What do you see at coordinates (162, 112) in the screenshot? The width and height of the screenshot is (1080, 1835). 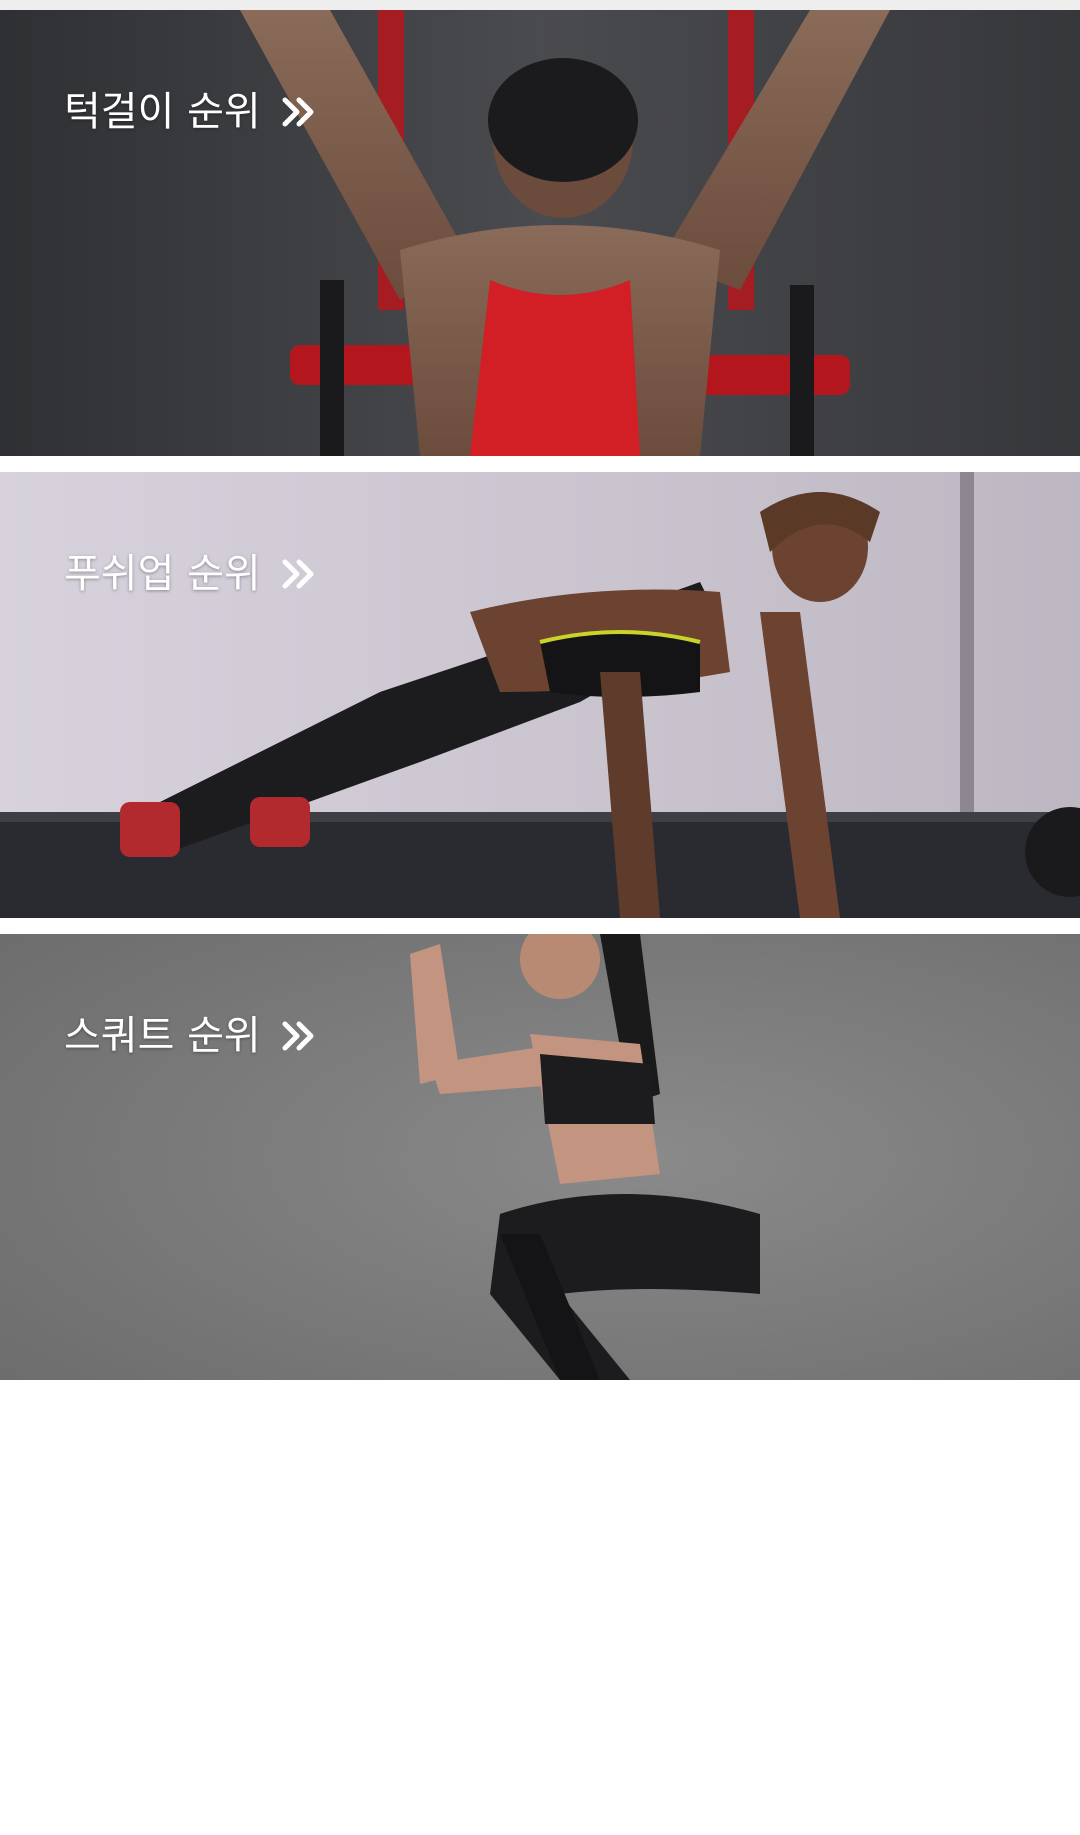 I see `pullup-ranking-label: 턱걸이 순위` at bounding box center [162, 112].